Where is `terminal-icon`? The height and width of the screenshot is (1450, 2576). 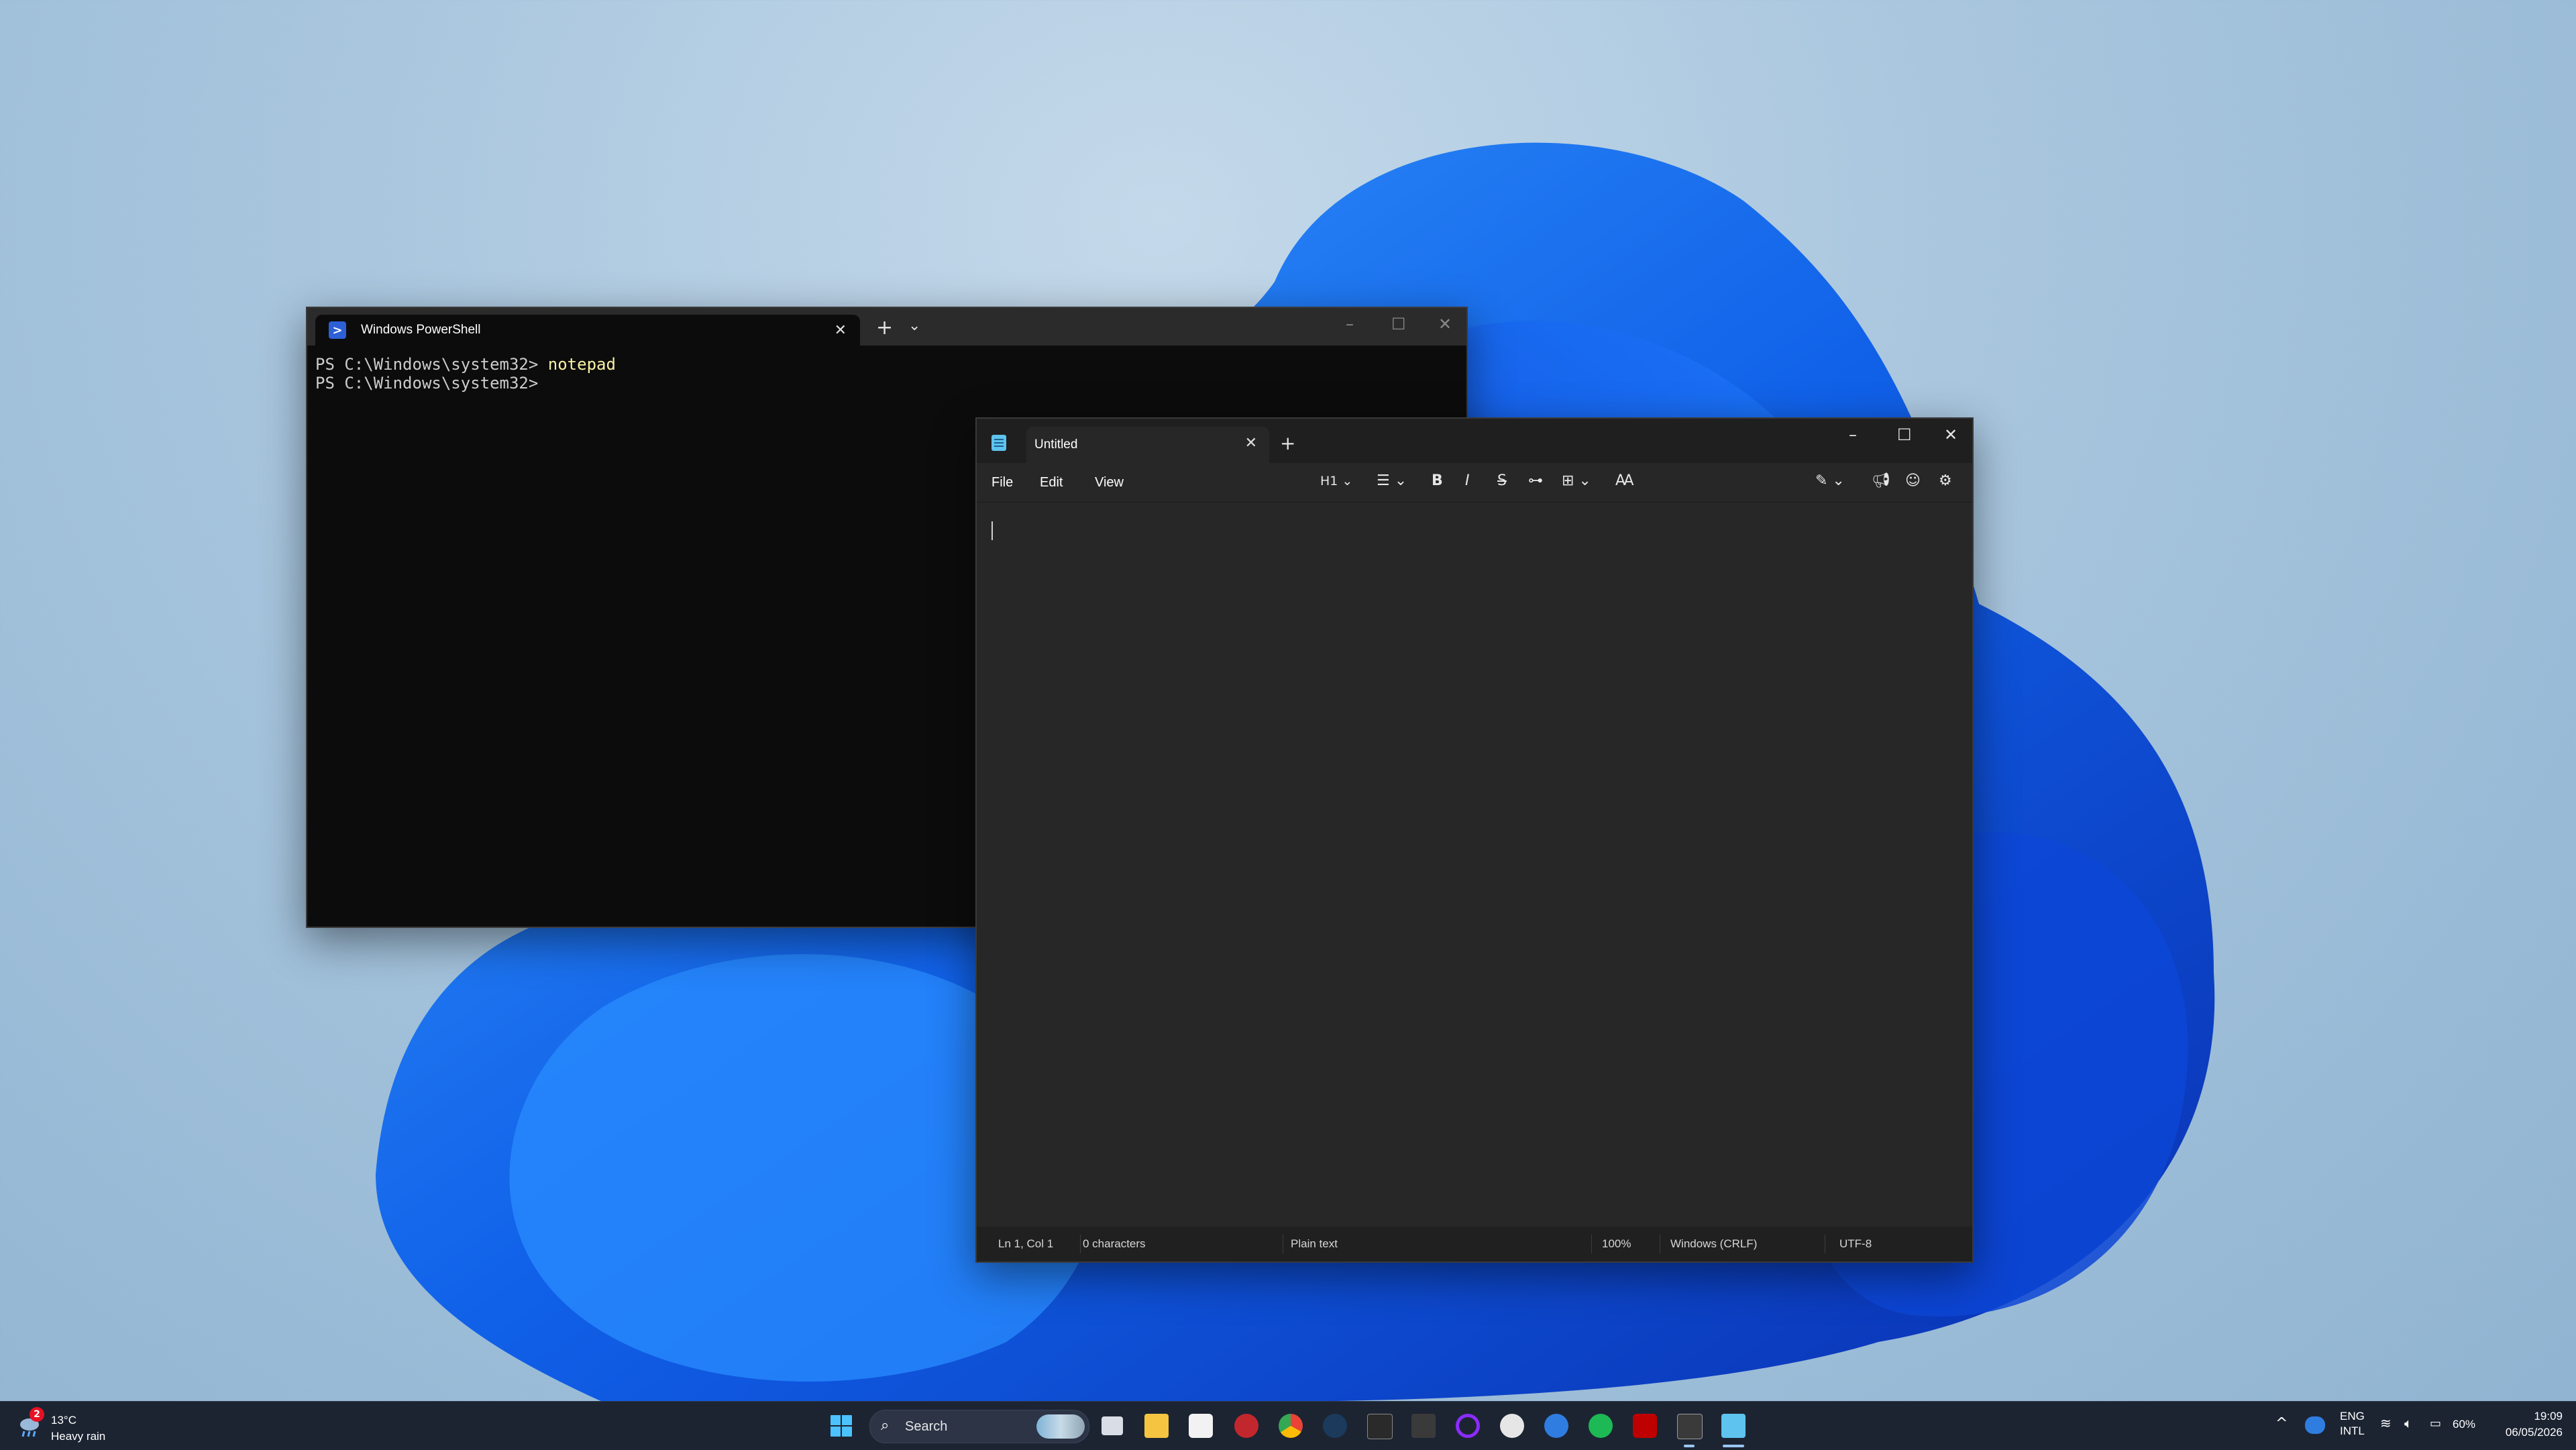
terminal-icon is located at coordinates (1690, 1427).